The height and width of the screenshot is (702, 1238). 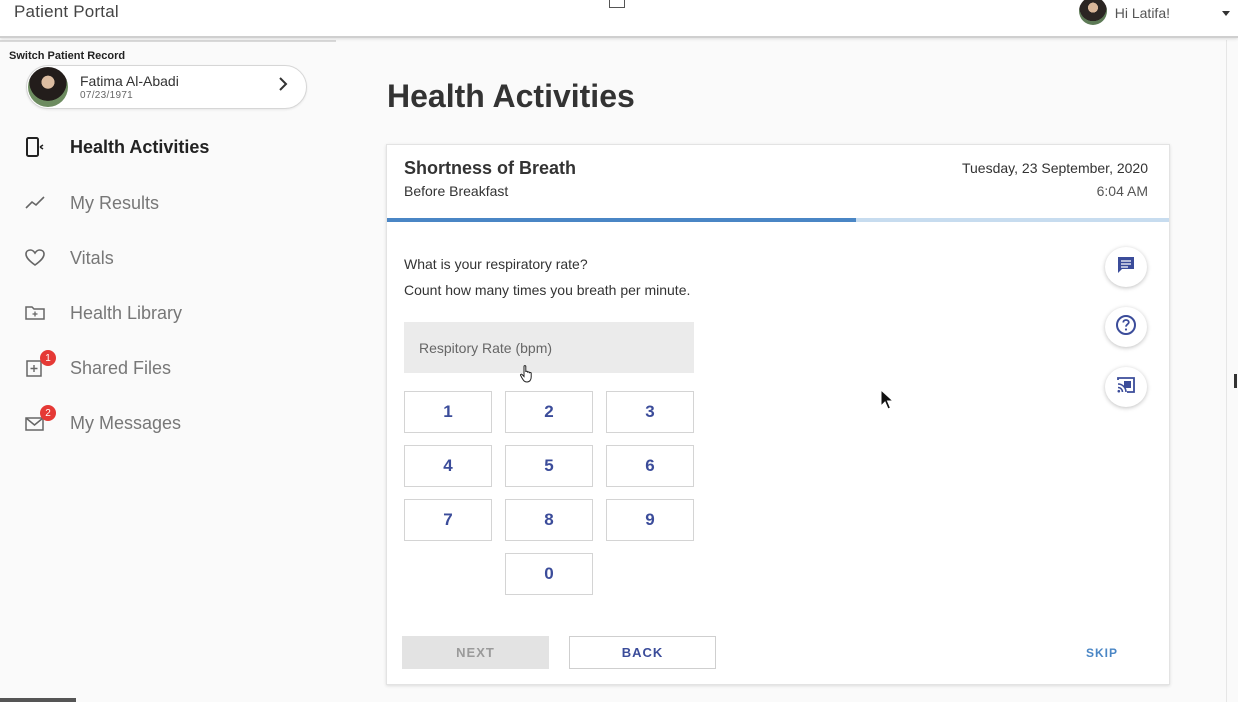 What do you see at coordinates (115, 202) in the screenshot?
I see `sidebar-item-label: My Results` at bounding box center [115, 202].